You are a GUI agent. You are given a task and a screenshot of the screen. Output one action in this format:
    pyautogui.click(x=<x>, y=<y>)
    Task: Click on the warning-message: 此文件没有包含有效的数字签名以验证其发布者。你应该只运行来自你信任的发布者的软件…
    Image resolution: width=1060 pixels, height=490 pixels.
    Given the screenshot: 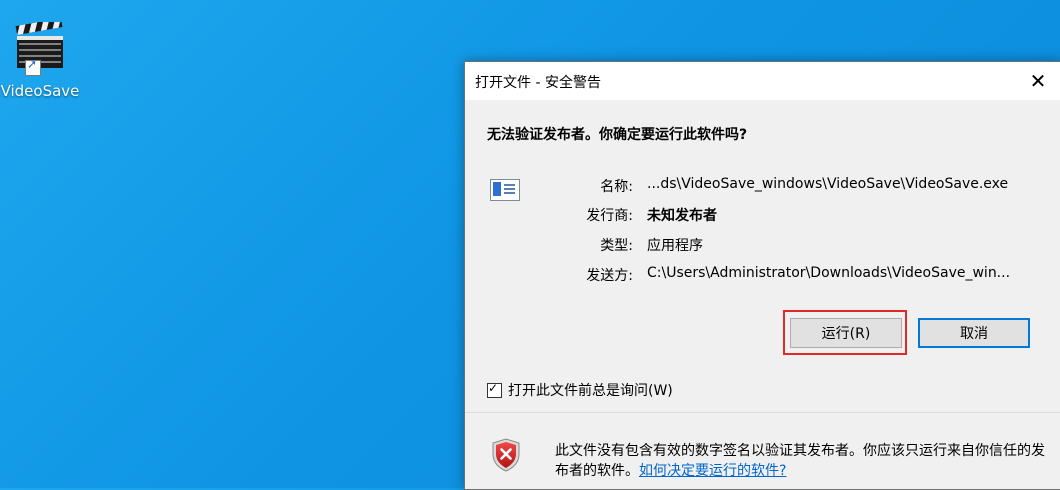 What is the action you would take?
    pyautogui.click(x=802, y=461)
    